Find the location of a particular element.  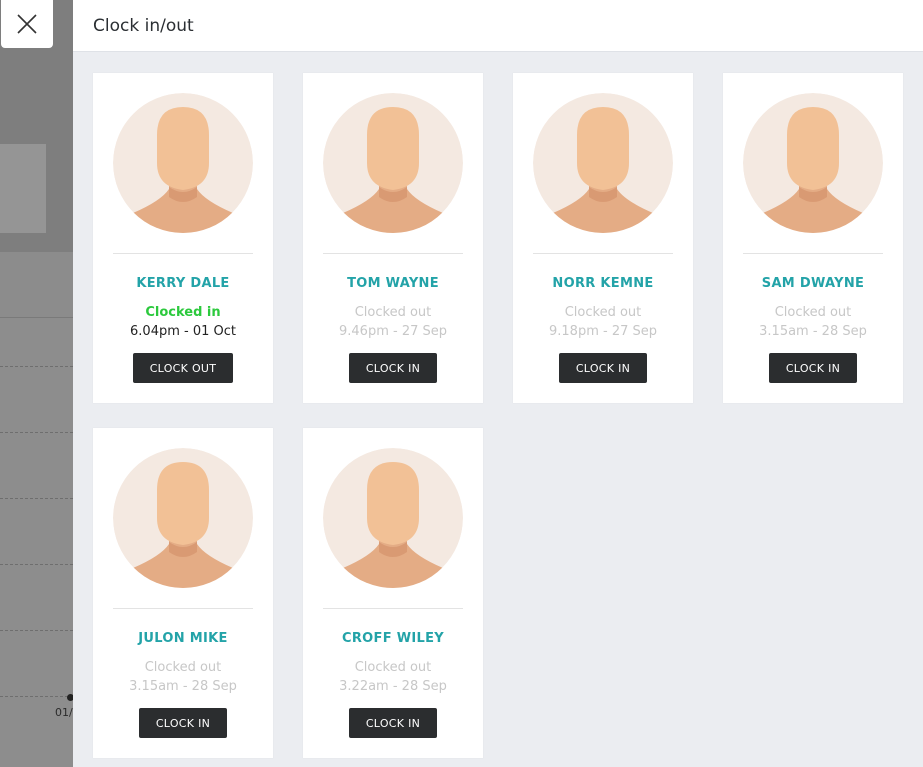

close-icon is located at coordinates (27, 24).